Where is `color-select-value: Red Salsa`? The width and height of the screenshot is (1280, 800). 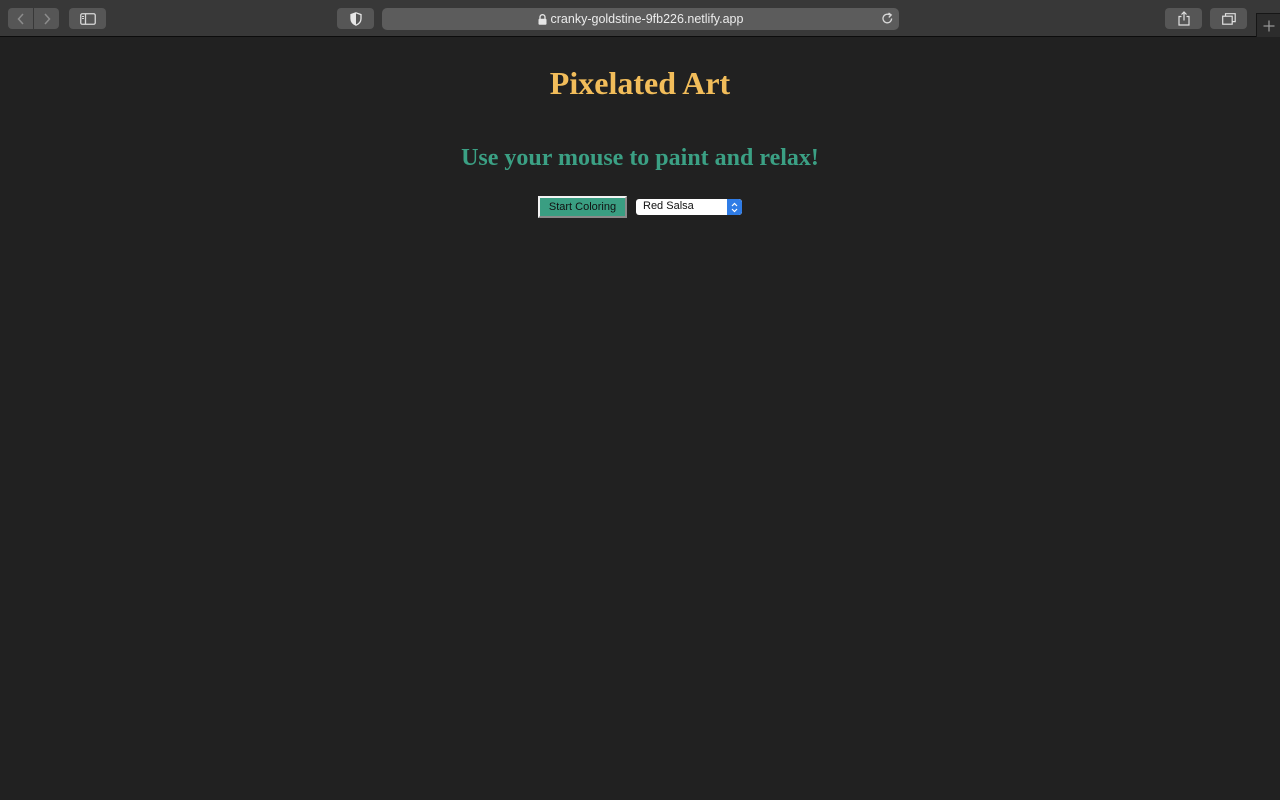
color-select-value: Red Salsa is located at coordinates (668, 206).